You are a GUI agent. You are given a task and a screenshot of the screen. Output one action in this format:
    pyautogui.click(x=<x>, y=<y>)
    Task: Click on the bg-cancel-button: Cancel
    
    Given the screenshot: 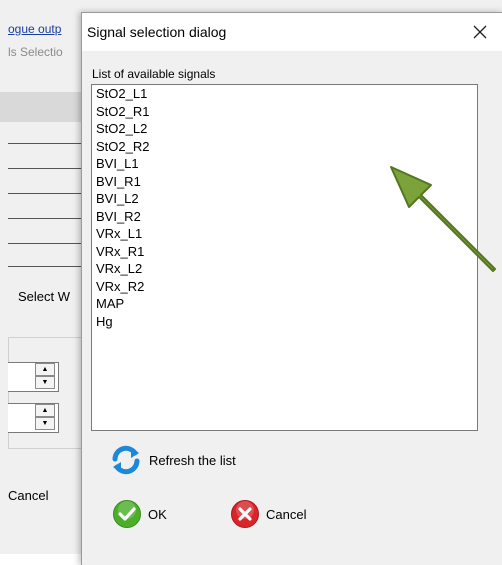 What is the action you would take?
    pyautogui.click(x=28, y=495)
    